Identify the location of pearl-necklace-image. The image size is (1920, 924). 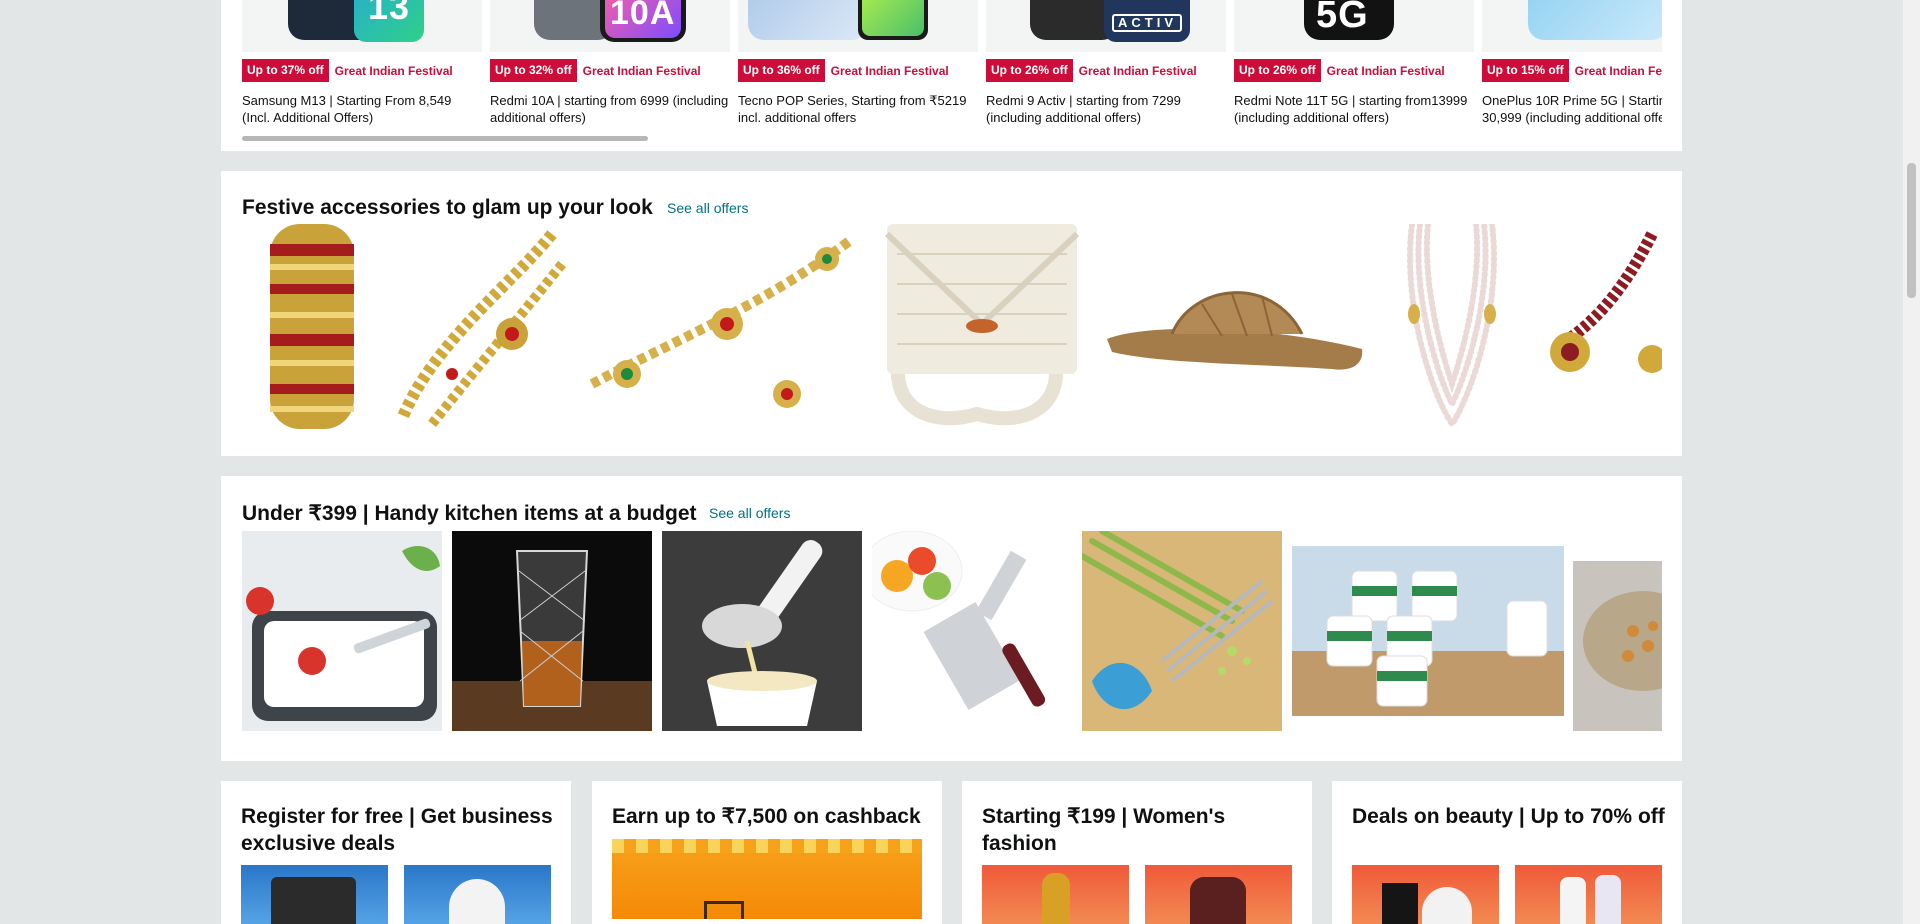
(1452, 326).